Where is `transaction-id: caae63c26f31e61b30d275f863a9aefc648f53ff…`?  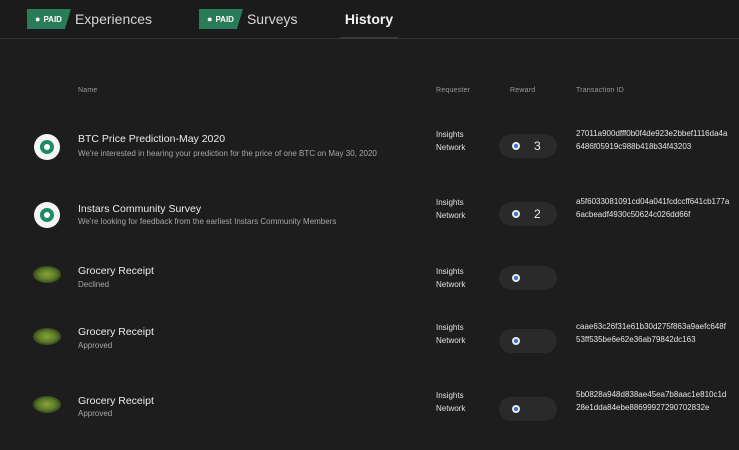 transaction-id: caae63c26f31e61b30d275f863a9aefc648f53ff… is located at coordinates (651, 333).